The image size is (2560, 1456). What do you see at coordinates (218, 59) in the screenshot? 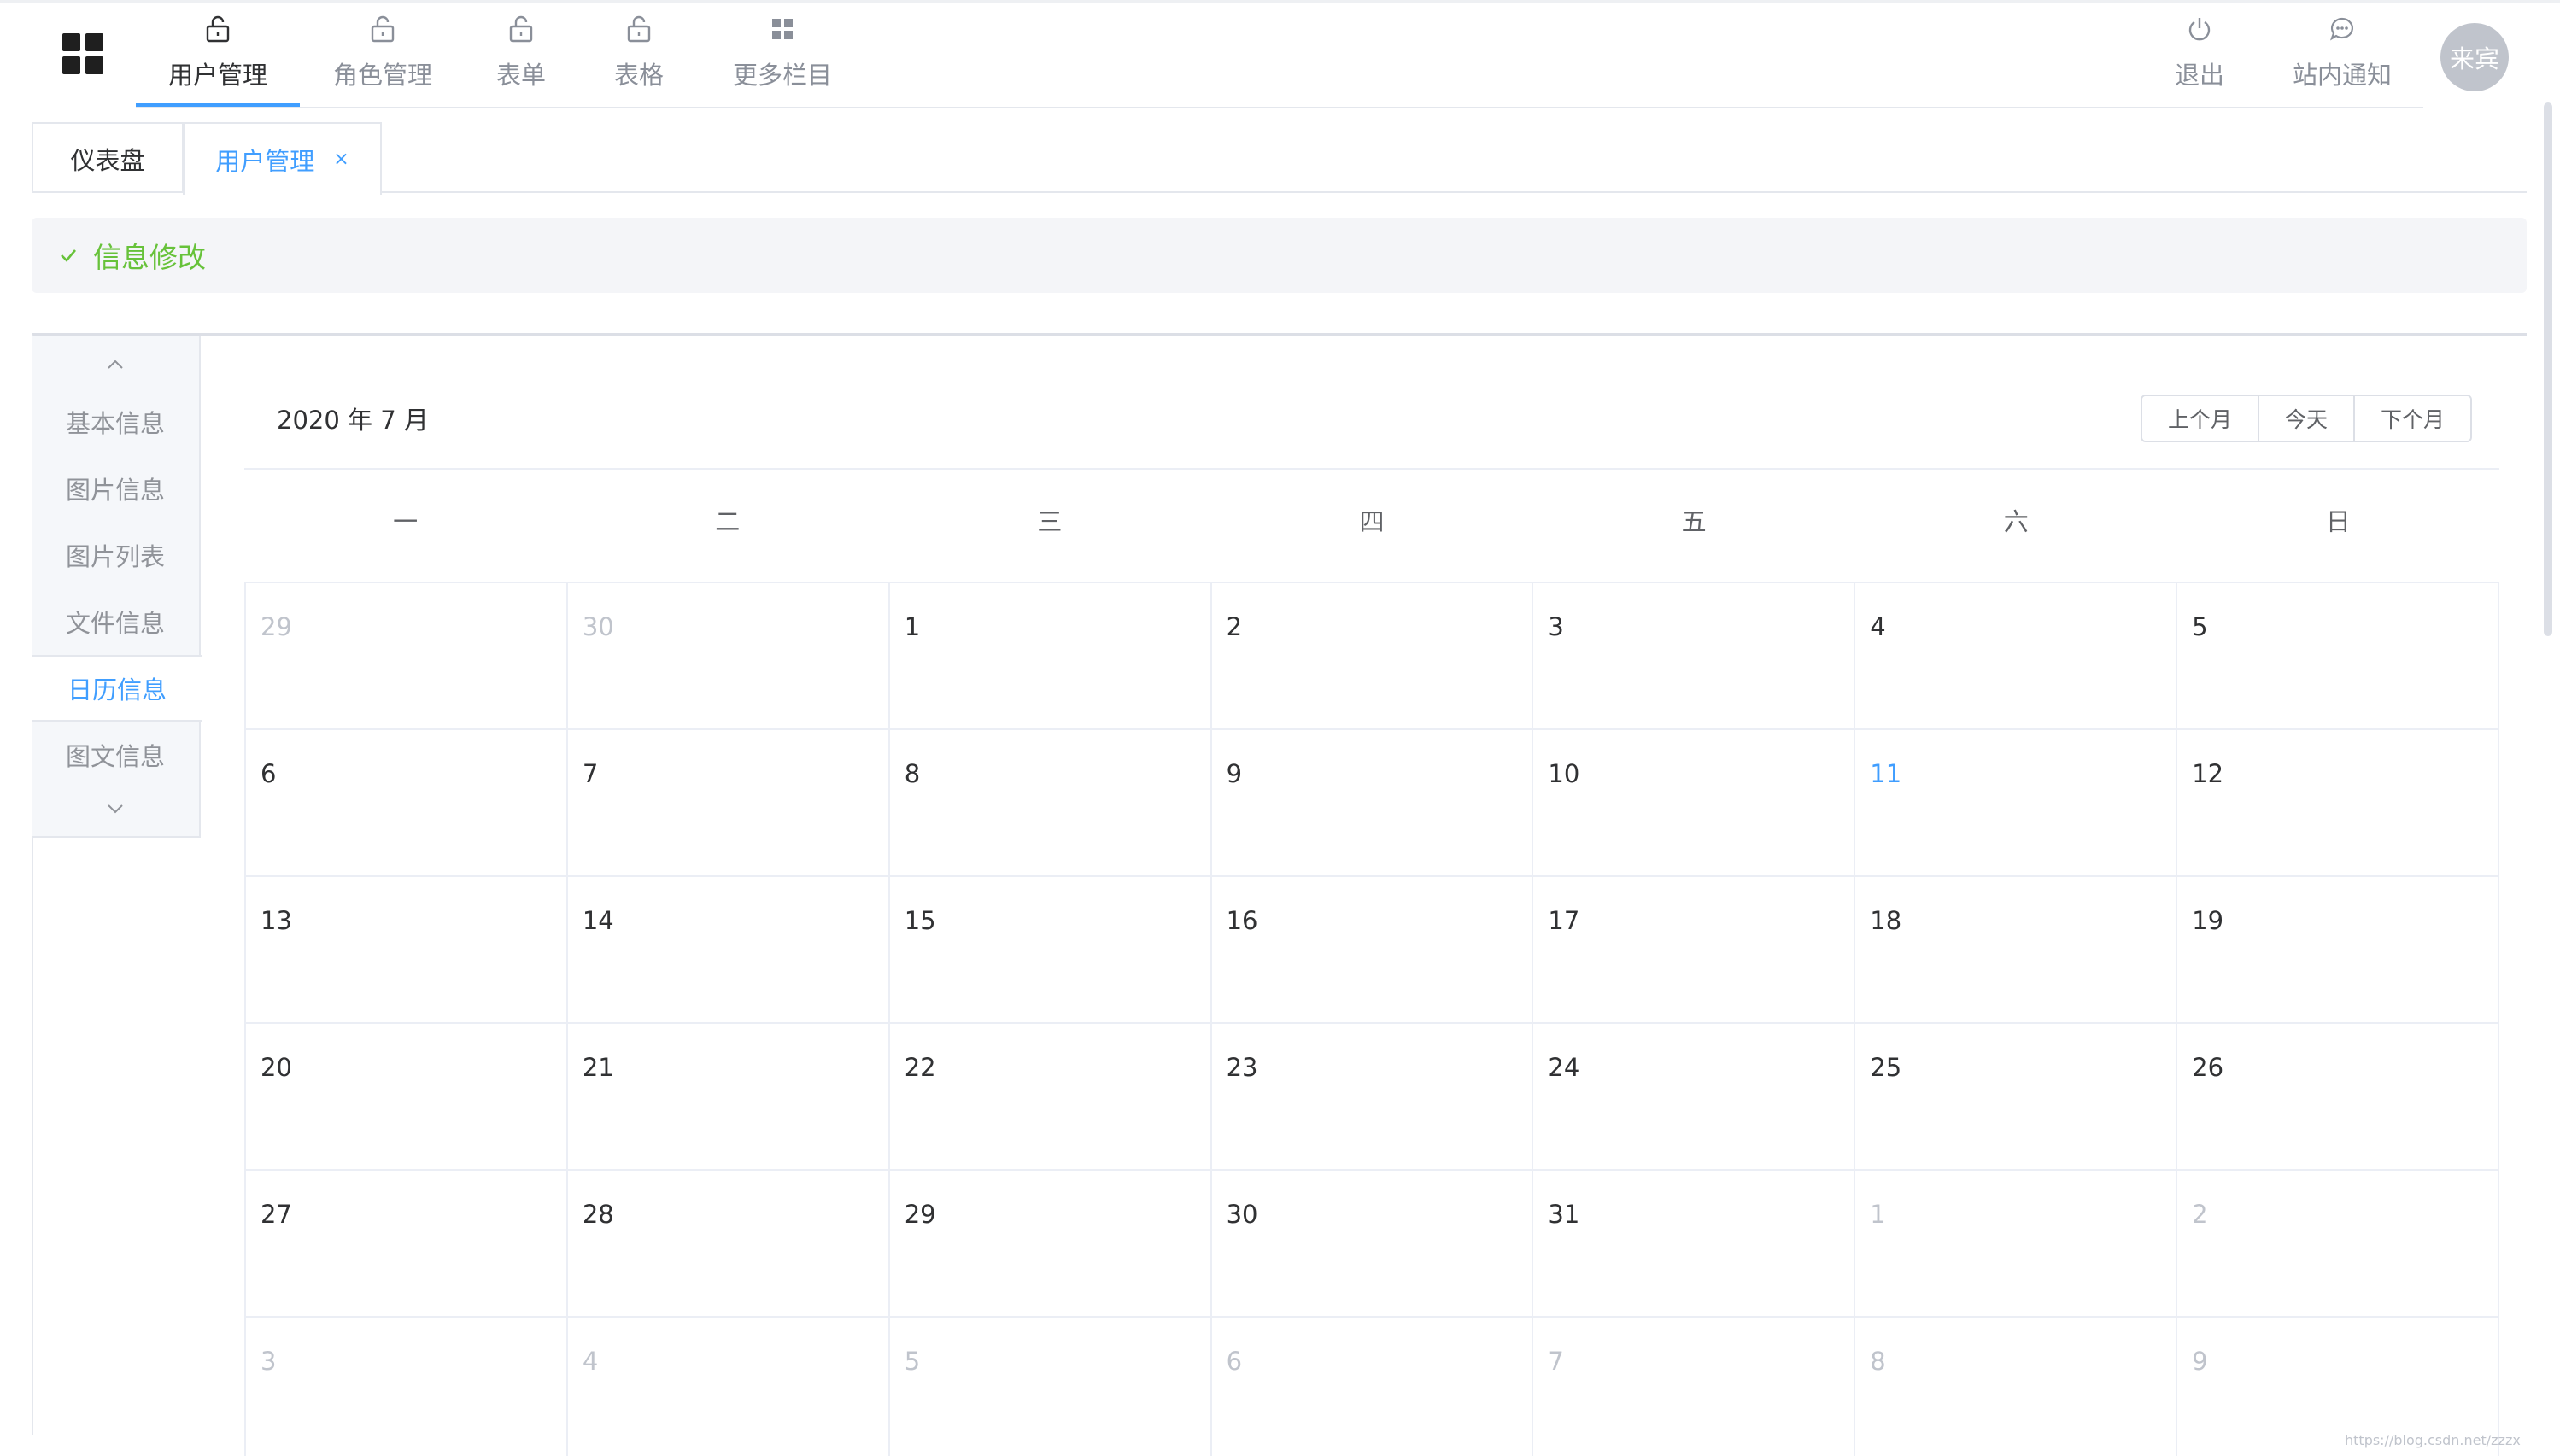
I see `nav-item-user-management: 用户管理` at bounding box center [218, 59].